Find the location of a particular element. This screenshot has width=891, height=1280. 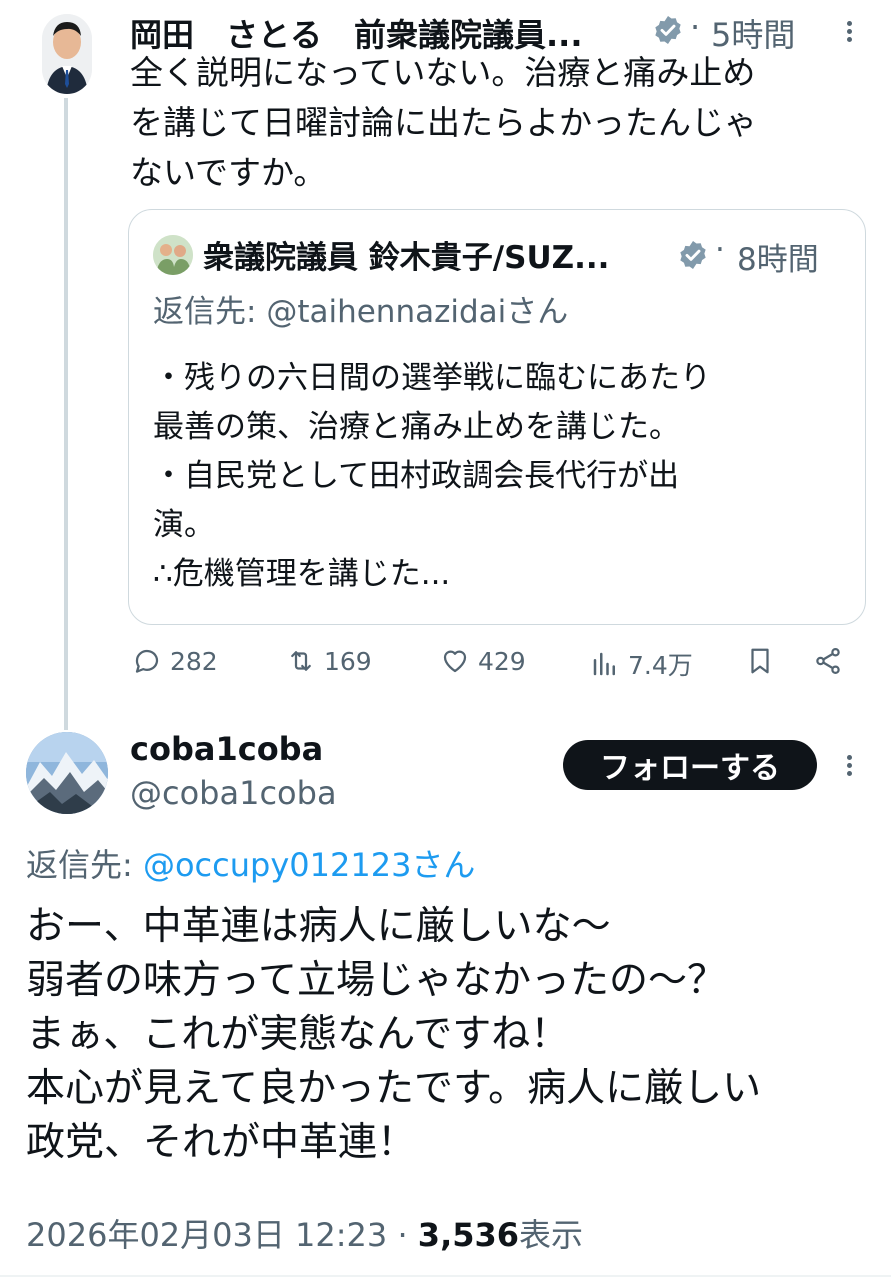

retweet-icon is located at coordinates (301, 661).